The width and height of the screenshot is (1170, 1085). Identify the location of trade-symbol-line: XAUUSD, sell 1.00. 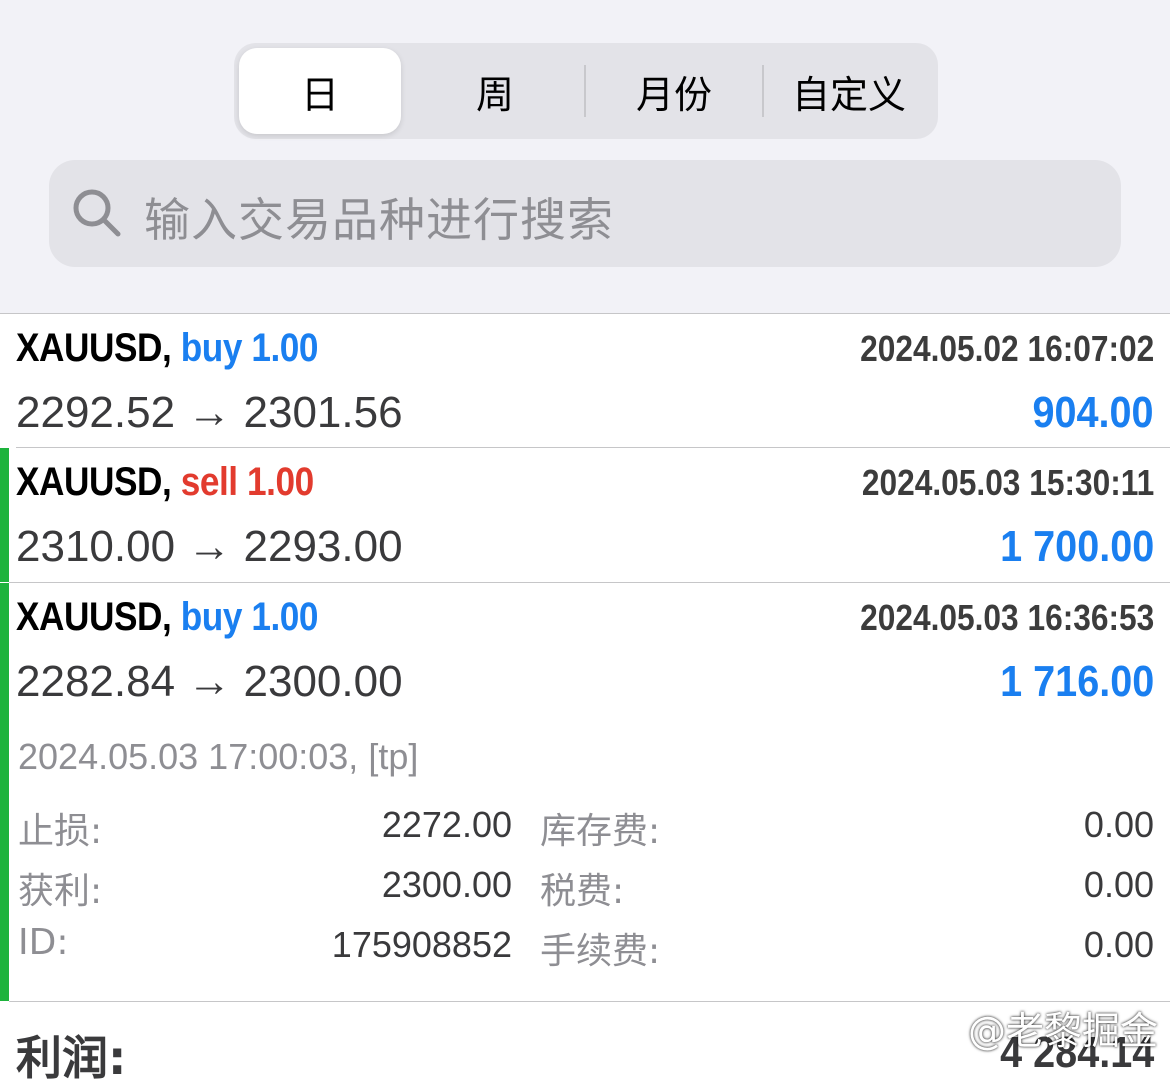
(165, 482).